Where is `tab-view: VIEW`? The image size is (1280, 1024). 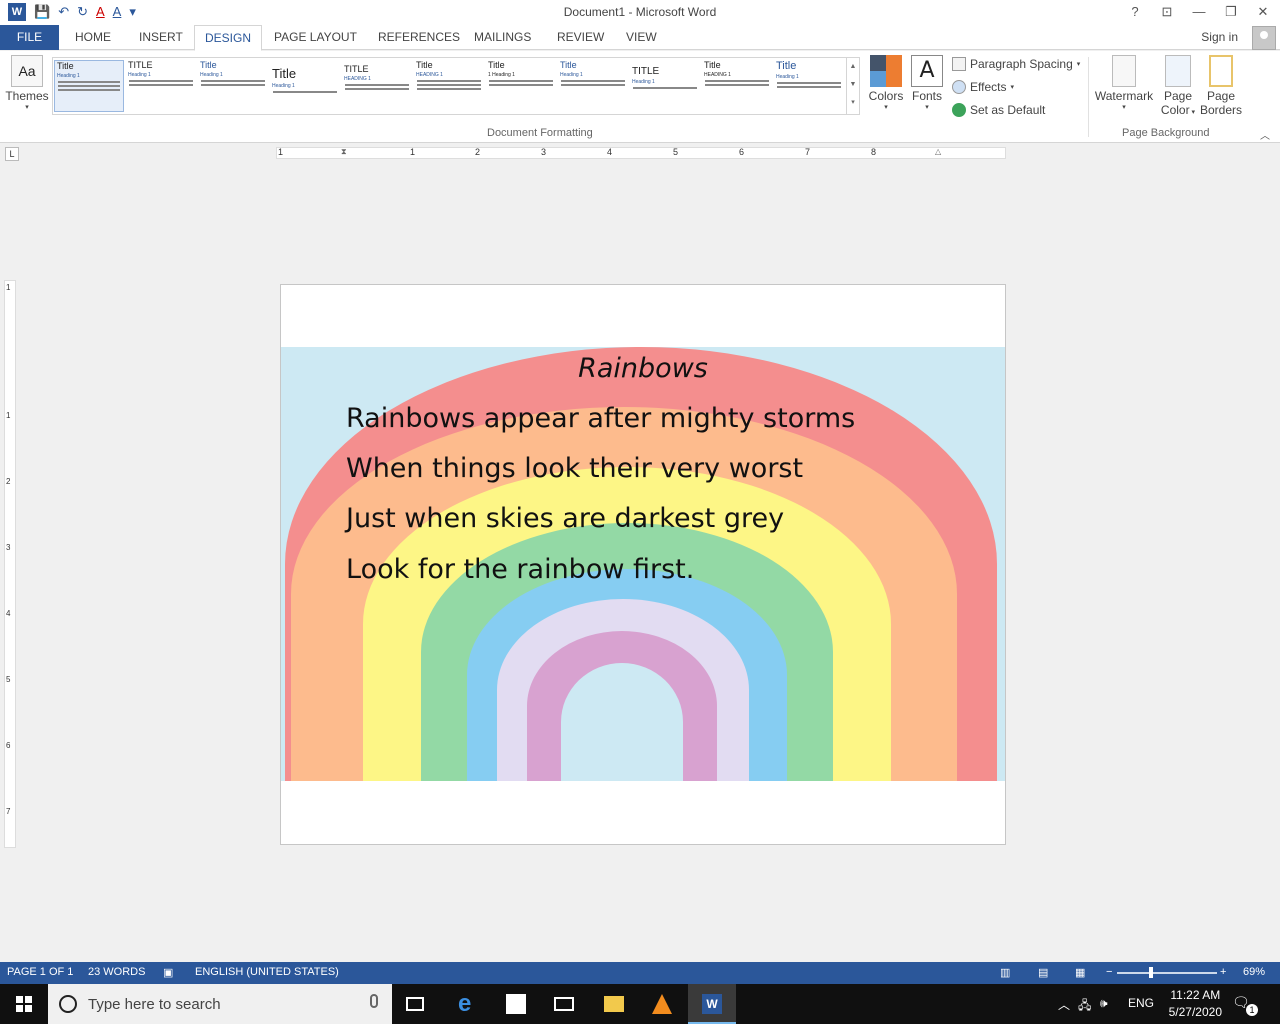
tab-view: VIEW is located at coordinates (641, 37).